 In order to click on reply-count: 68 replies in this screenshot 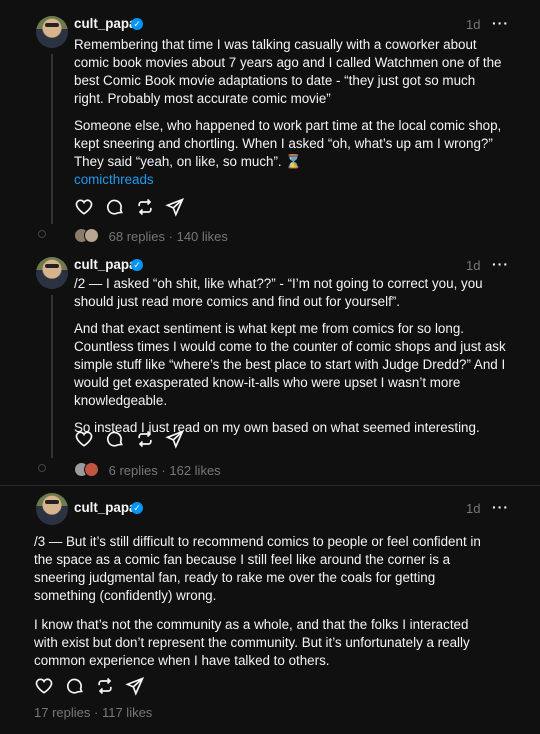, I will do `click(137, 236)`.